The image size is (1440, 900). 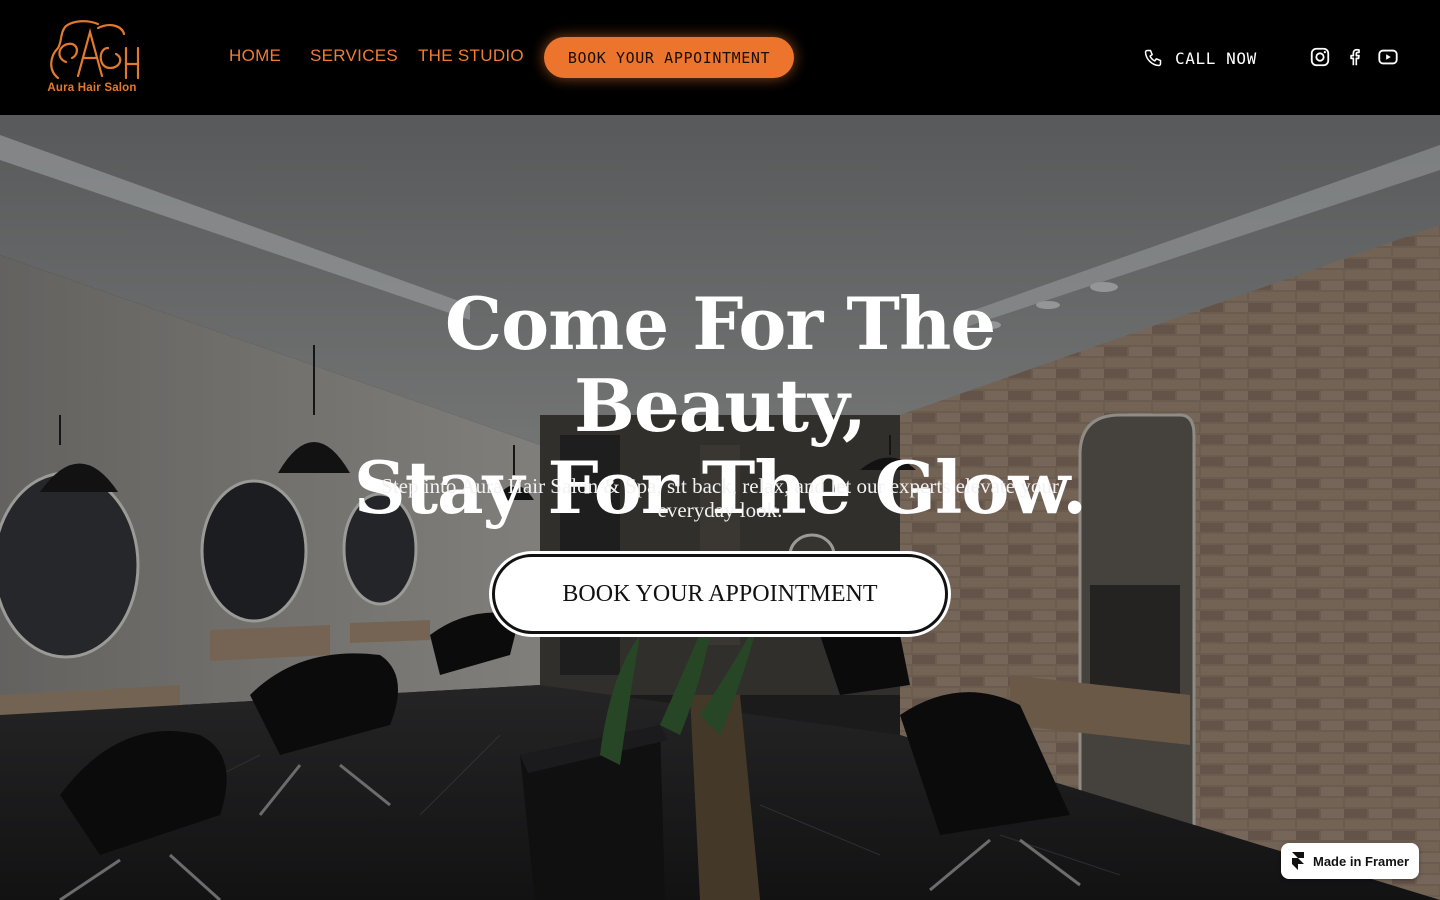 What do you see at coordinates (255, 56) in the screenshot?
I see `nav-home-link: HOME` at bounding box center [255, 56].